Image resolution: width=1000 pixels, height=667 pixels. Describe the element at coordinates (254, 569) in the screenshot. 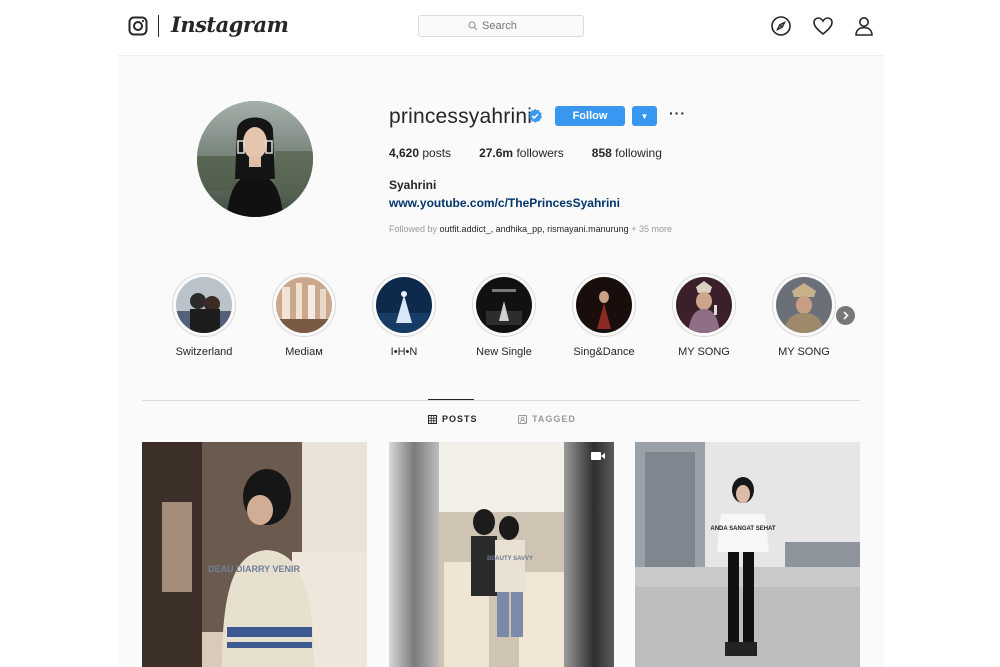

I see `jacket-print: DEAU DIARRY VENIR` at that location.